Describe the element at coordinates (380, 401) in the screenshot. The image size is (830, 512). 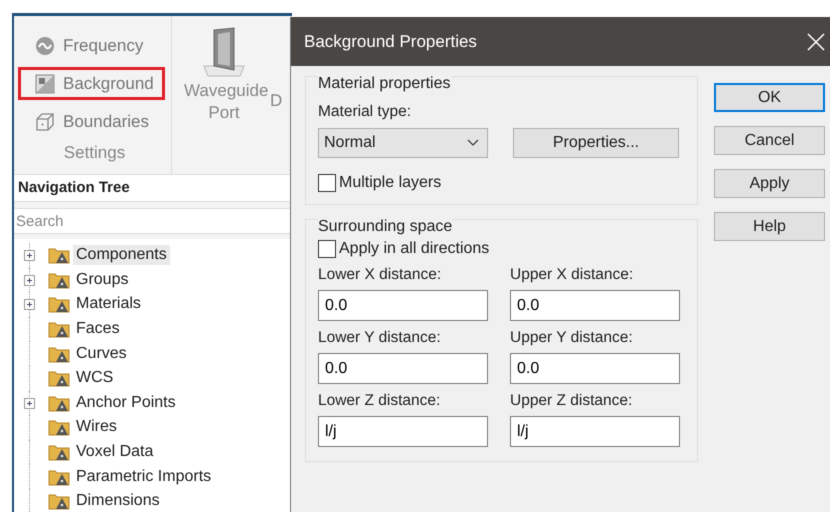
I see `field-label: Lower Z distance:` at that location.